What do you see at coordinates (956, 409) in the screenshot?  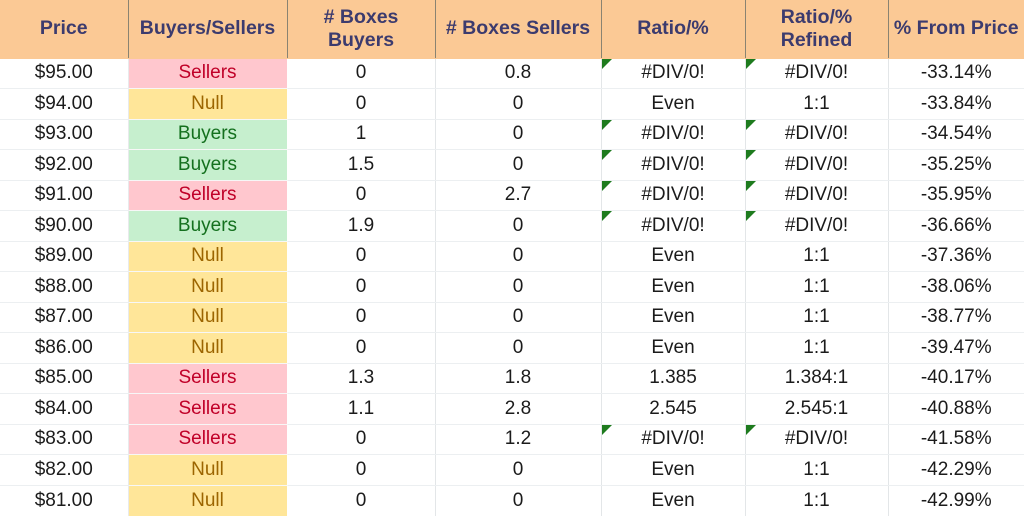 I see `cell-pct-from-price: -40.88%` at bounding box center [956, 409].